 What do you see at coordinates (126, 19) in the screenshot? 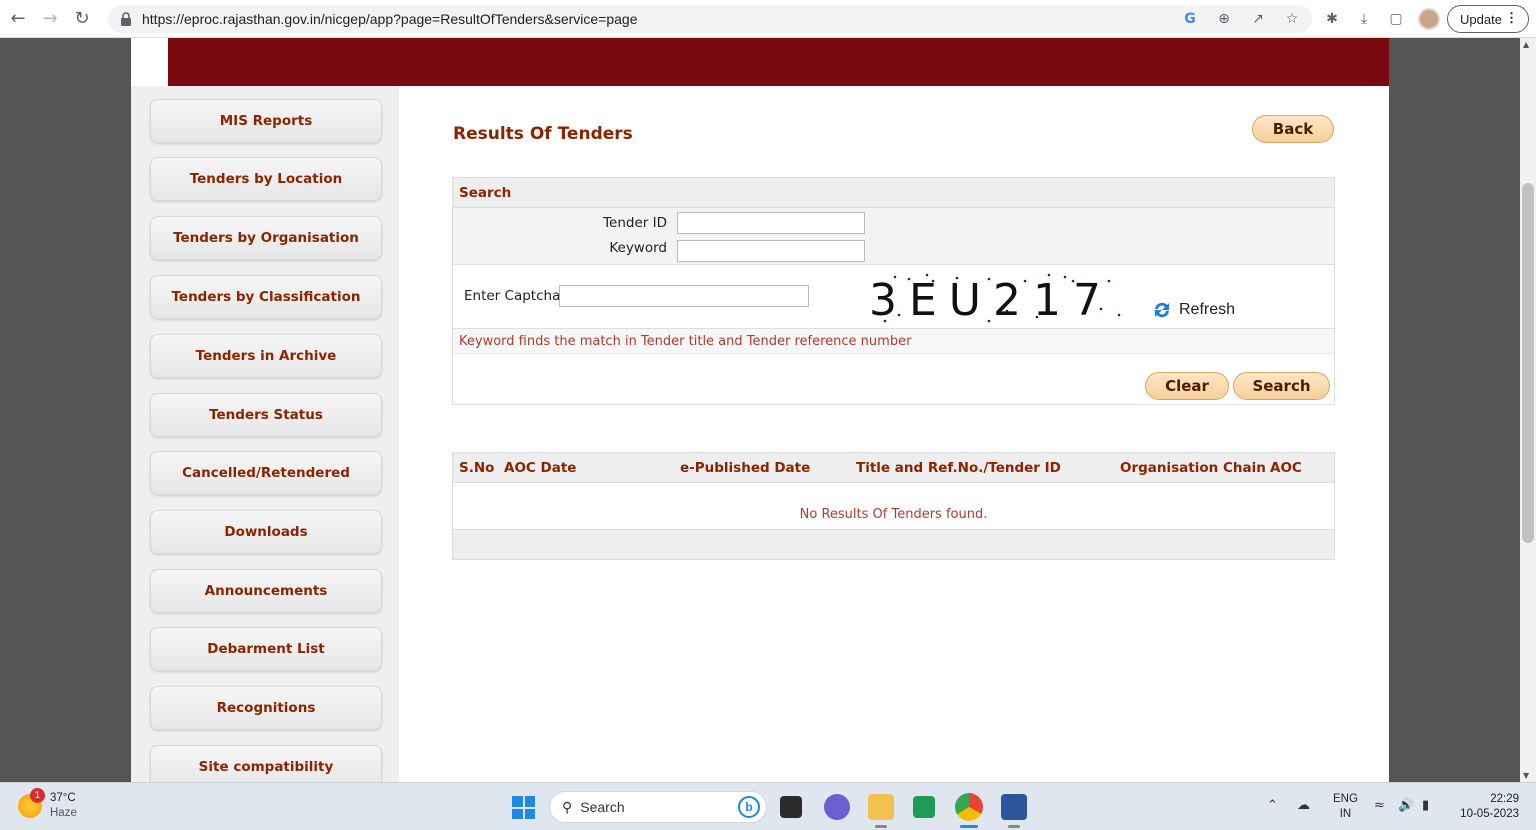
I see `lock-icon` at bounding box center [126, 19].